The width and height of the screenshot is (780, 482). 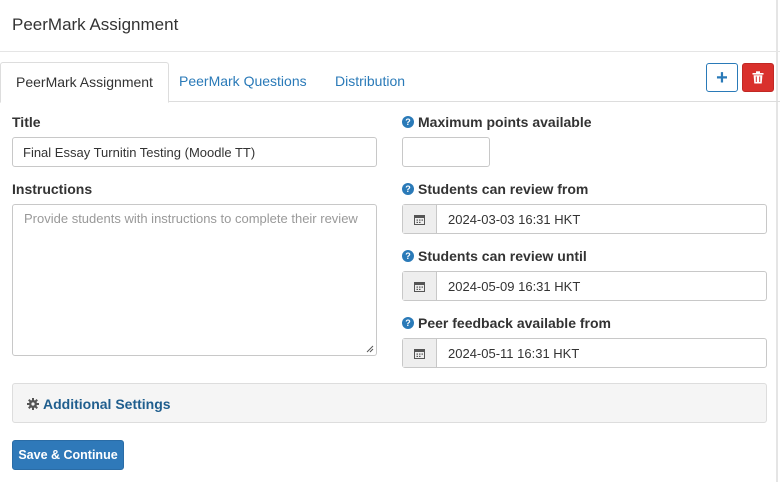 What do you see at coordinates (95, 24) in the screenshot?
I see `page-title: PeerMark Assignment` at bounding box center [95, 24].